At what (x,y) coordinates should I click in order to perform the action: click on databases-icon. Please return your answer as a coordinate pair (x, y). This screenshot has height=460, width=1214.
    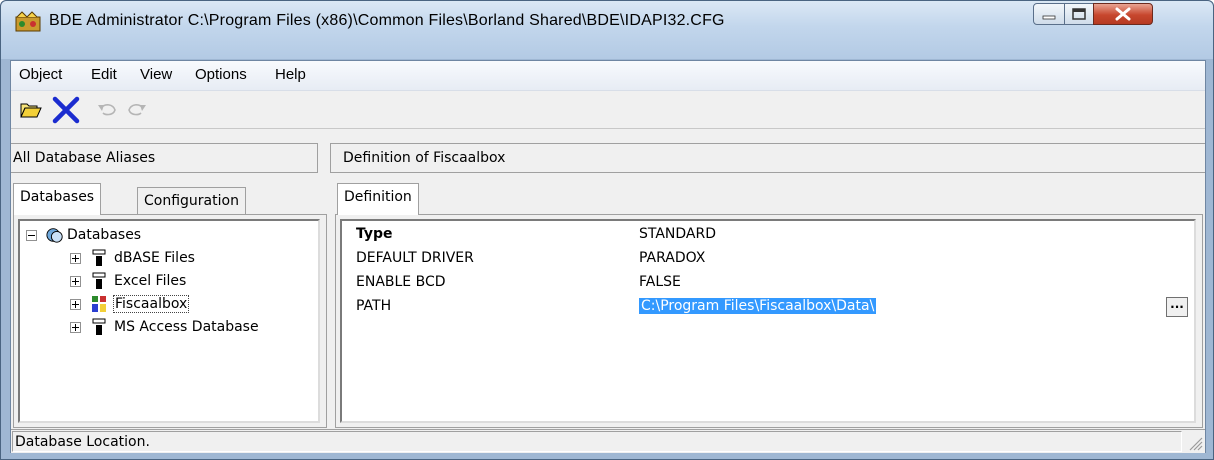
    Looking at the image, I should click on (54, 235).